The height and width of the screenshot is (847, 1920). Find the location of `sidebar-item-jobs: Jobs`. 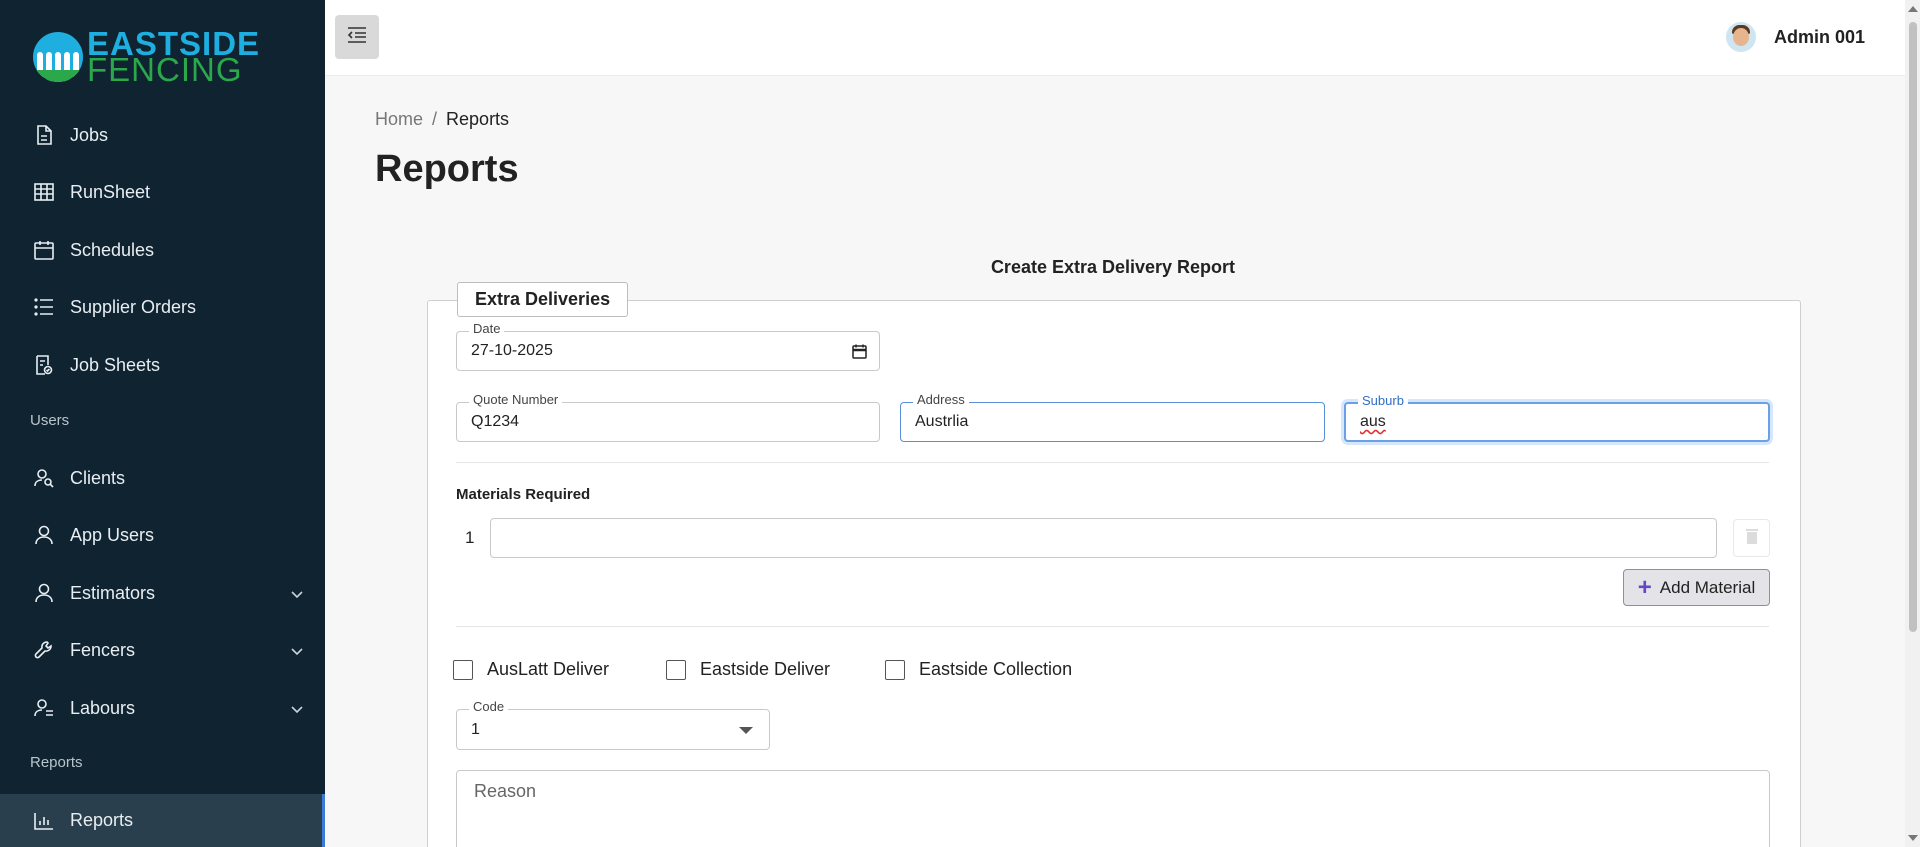

sidebar-item-jobs: Jobs is located at coordinates (162, 135).